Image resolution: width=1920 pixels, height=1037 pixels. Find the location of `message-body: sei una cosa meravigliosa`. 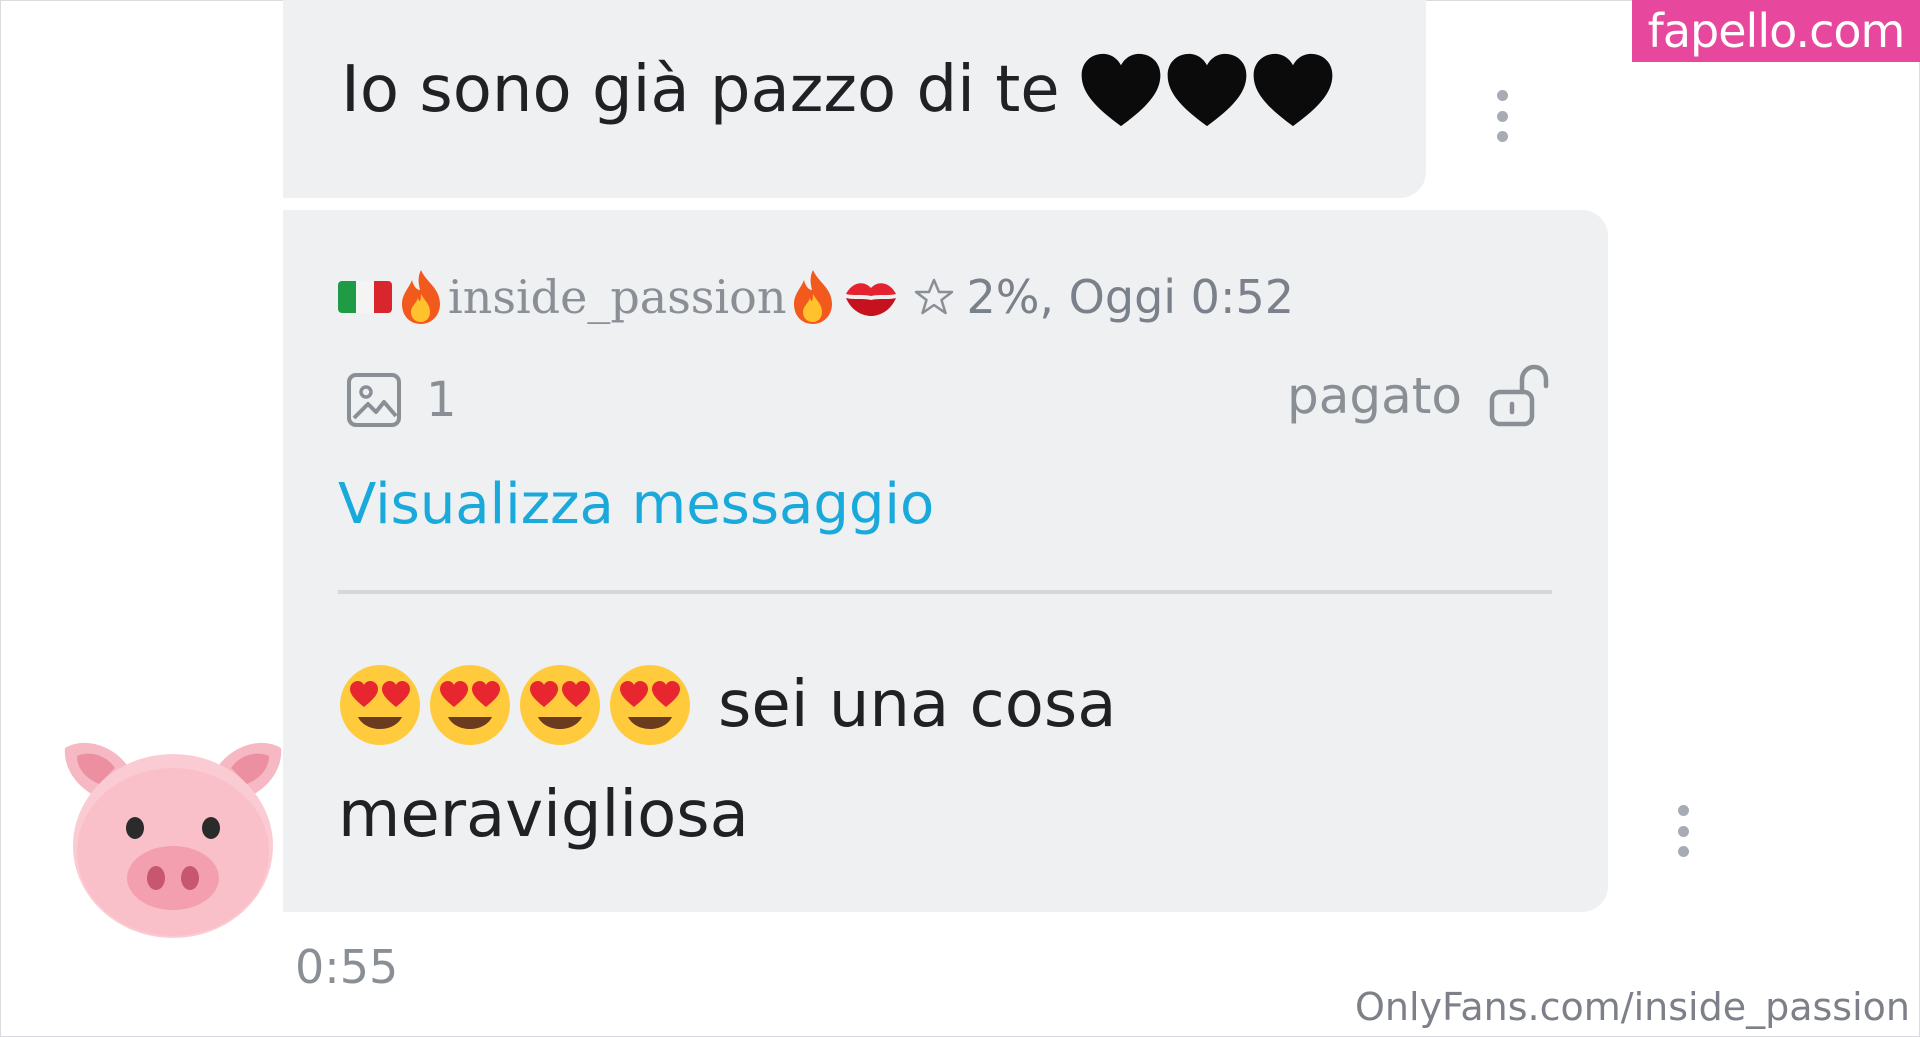

message-body: sei una cosa meravigliosa is located at coordinates (727, 760).